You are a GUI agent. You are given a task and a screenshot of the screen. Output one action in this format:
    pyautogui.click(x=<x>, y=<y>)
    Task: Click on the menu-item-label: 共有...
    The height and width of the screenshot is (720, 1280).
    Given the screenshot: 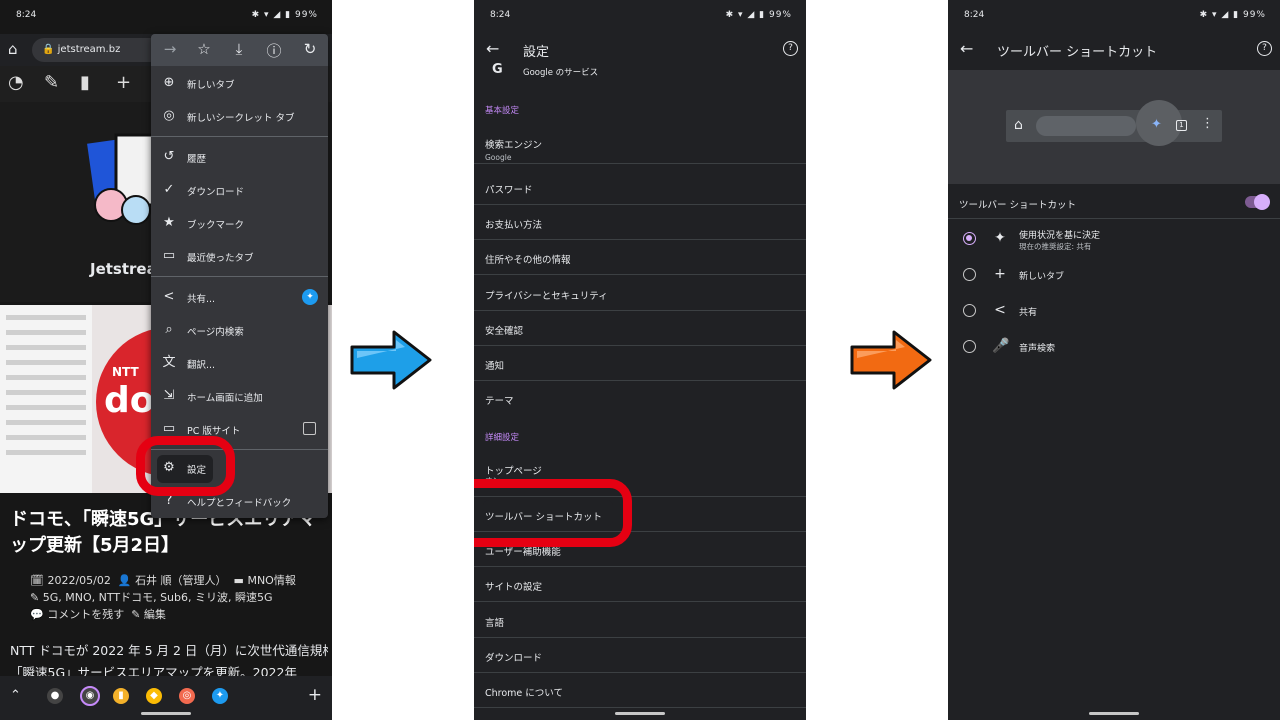 What is the action you would take?
    pyautogui.click(x=201, y=299)
    